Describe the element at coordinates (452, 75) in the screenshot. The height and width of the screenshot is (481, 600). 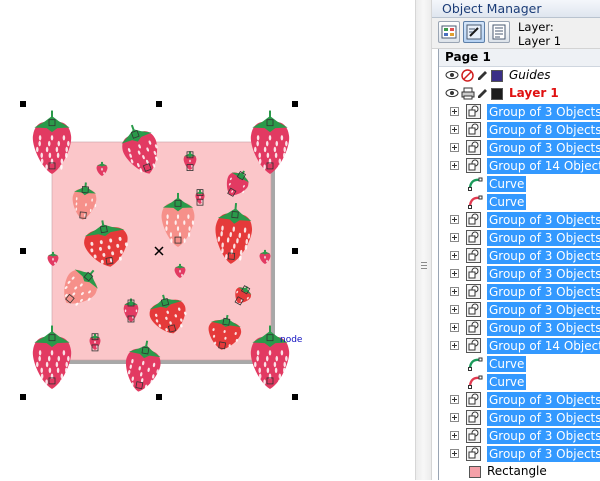
I see `eye-icon` at that location.